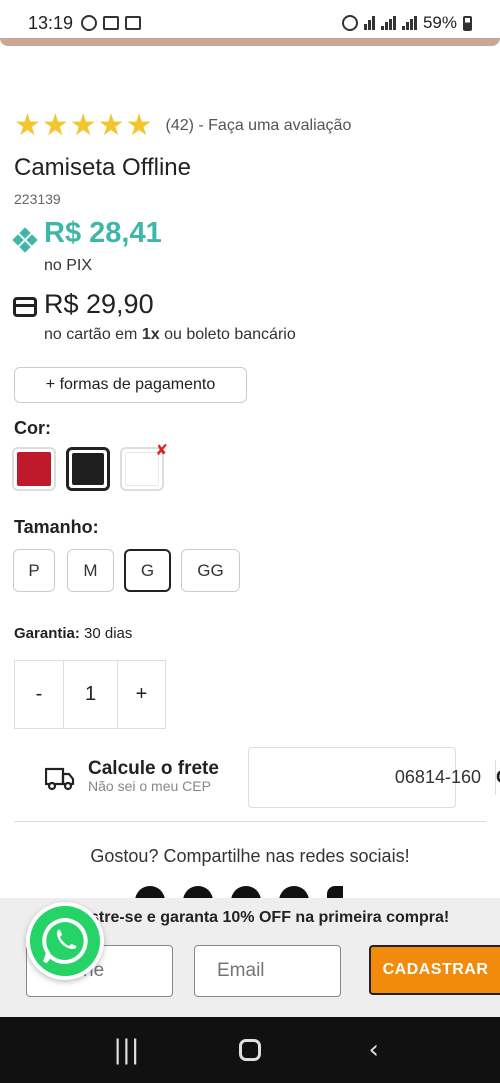 Image resolution: width=500 pixels, height=1083 pixels. What do you see at coordinates (106, 633) in the screenshot?
I see `warranty-value: 30 dias` at bounding box center [106, 633].